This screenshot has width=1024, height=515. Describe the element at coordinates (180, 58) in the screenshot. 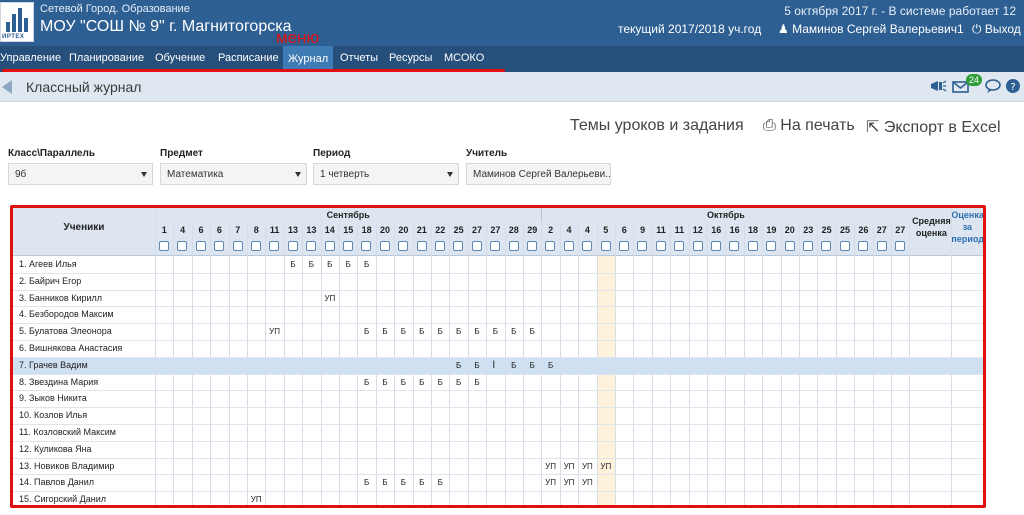

I see `nav-item-learning: Обучение` at that location.